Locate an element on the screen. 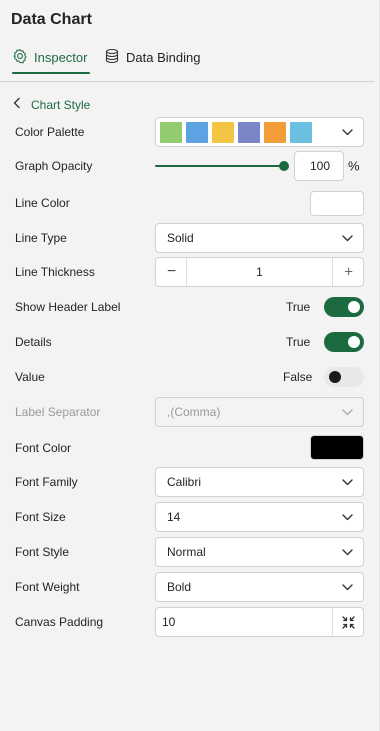 The height and width of the screenshot is (731, 380). line-thickness-label: Line Thickness is located at coordinates (55, 272).